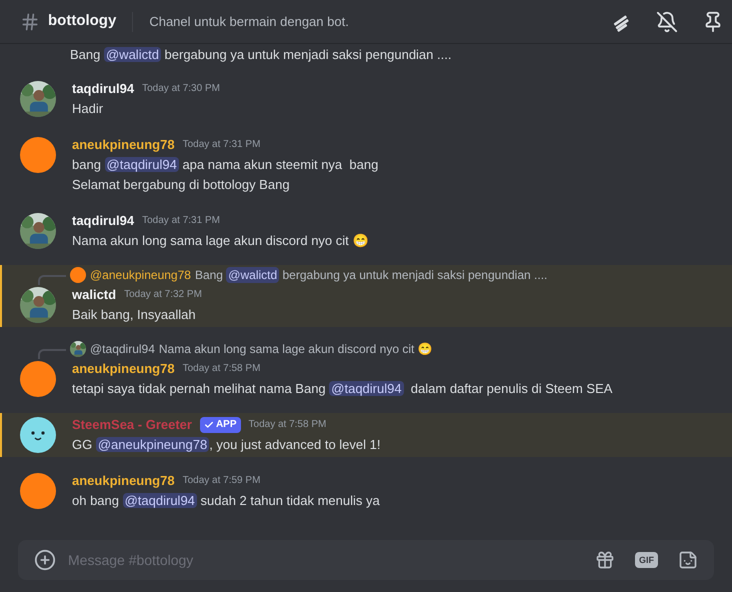 Image resolution: width=732 pixels, height=592 pixels. I want to click on hash-icon, so click(30, 22).